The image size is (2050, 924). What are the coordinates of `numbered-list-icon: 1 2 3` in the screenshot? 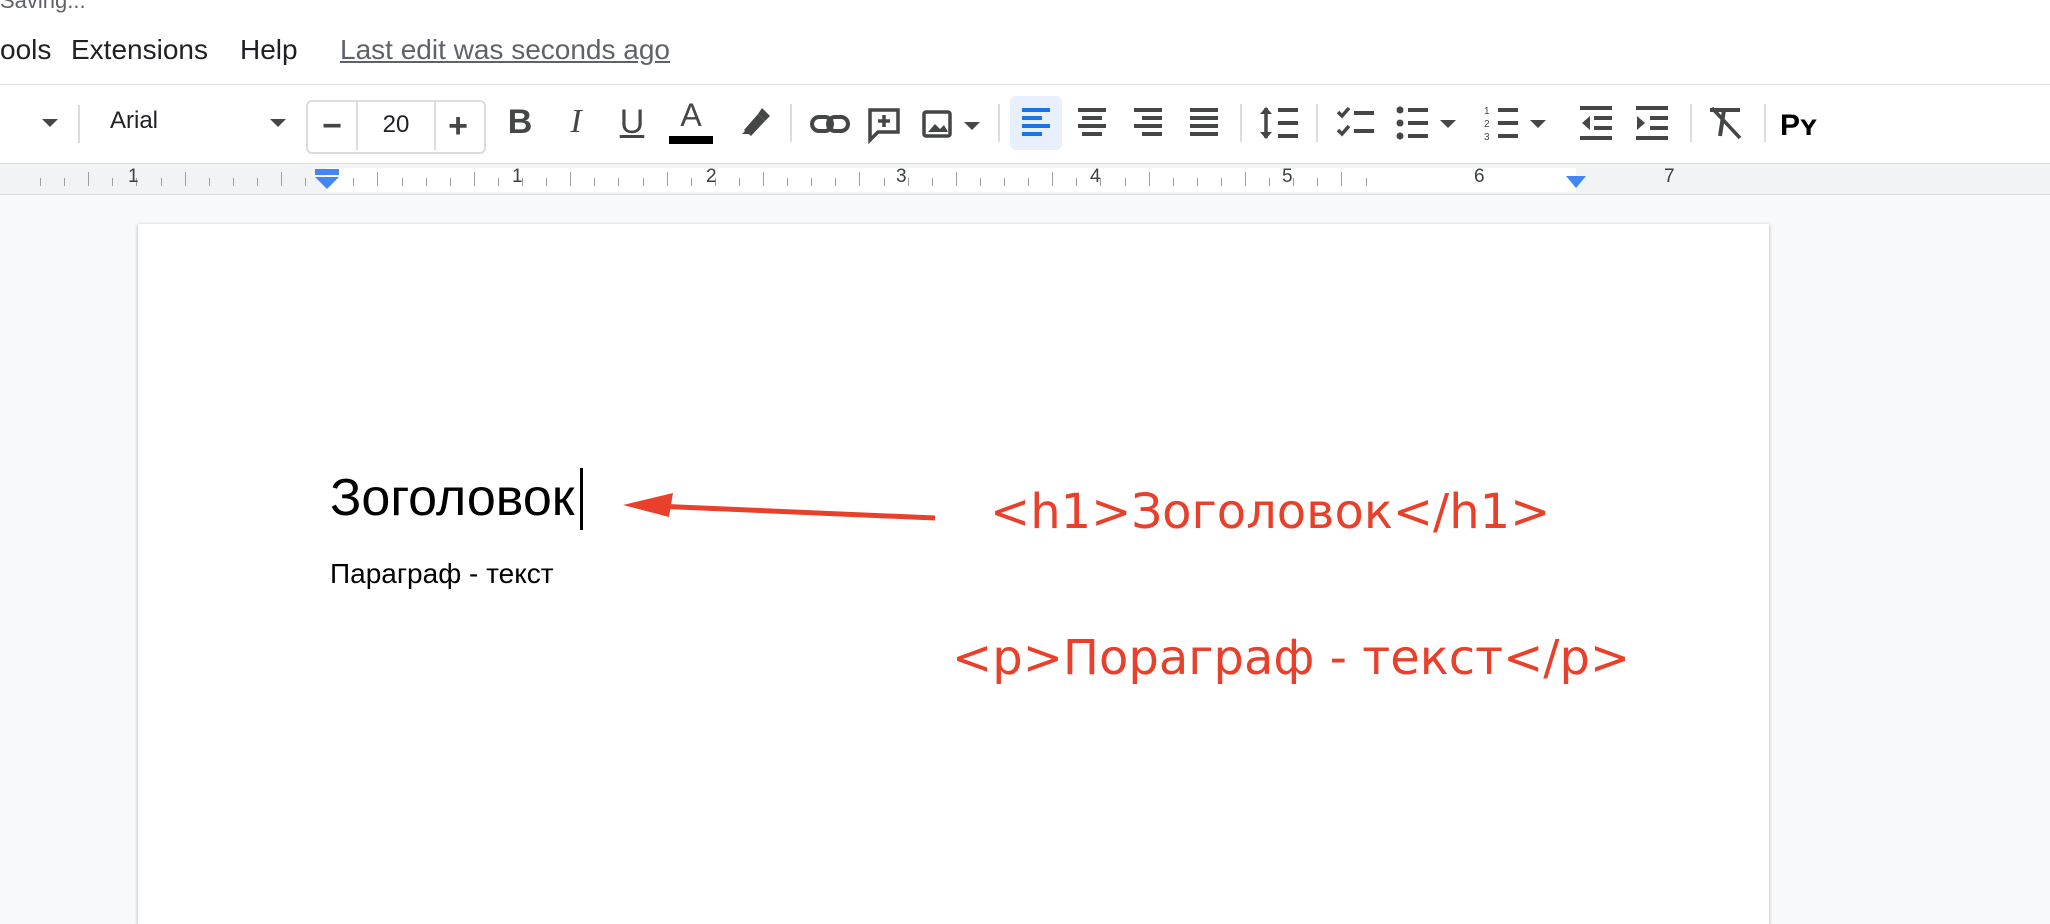 It's located at (1515, 124).